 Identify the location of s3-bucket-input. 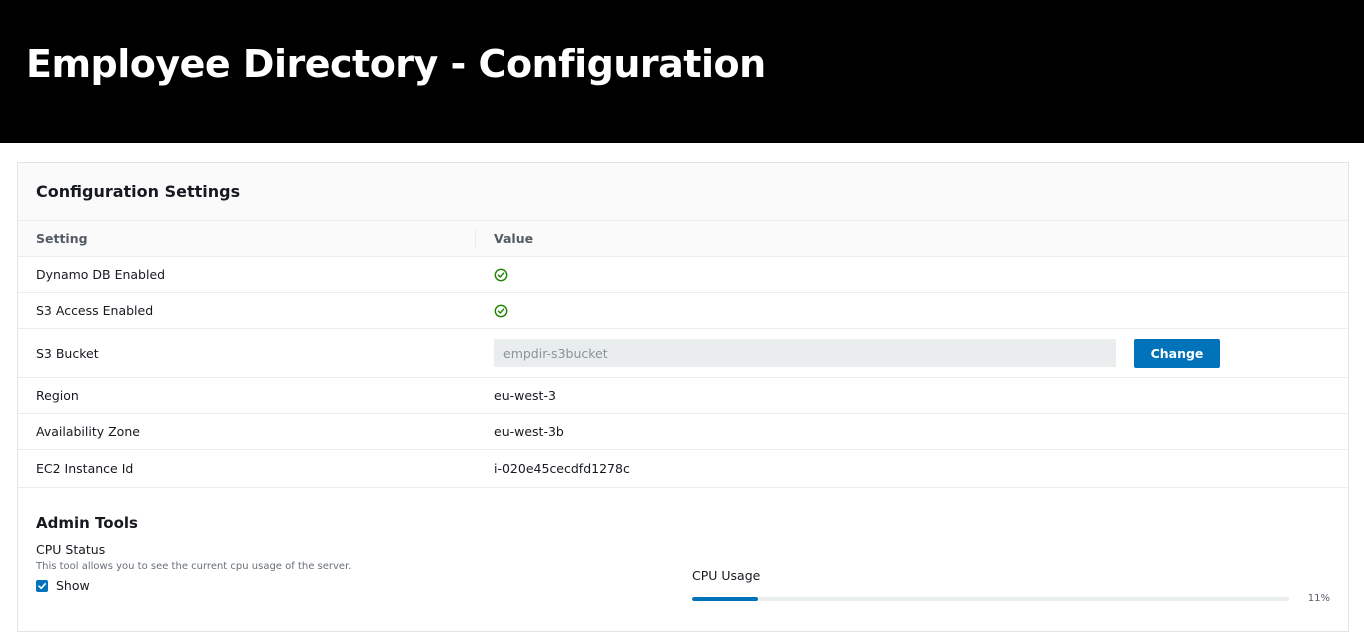
(805, 353).